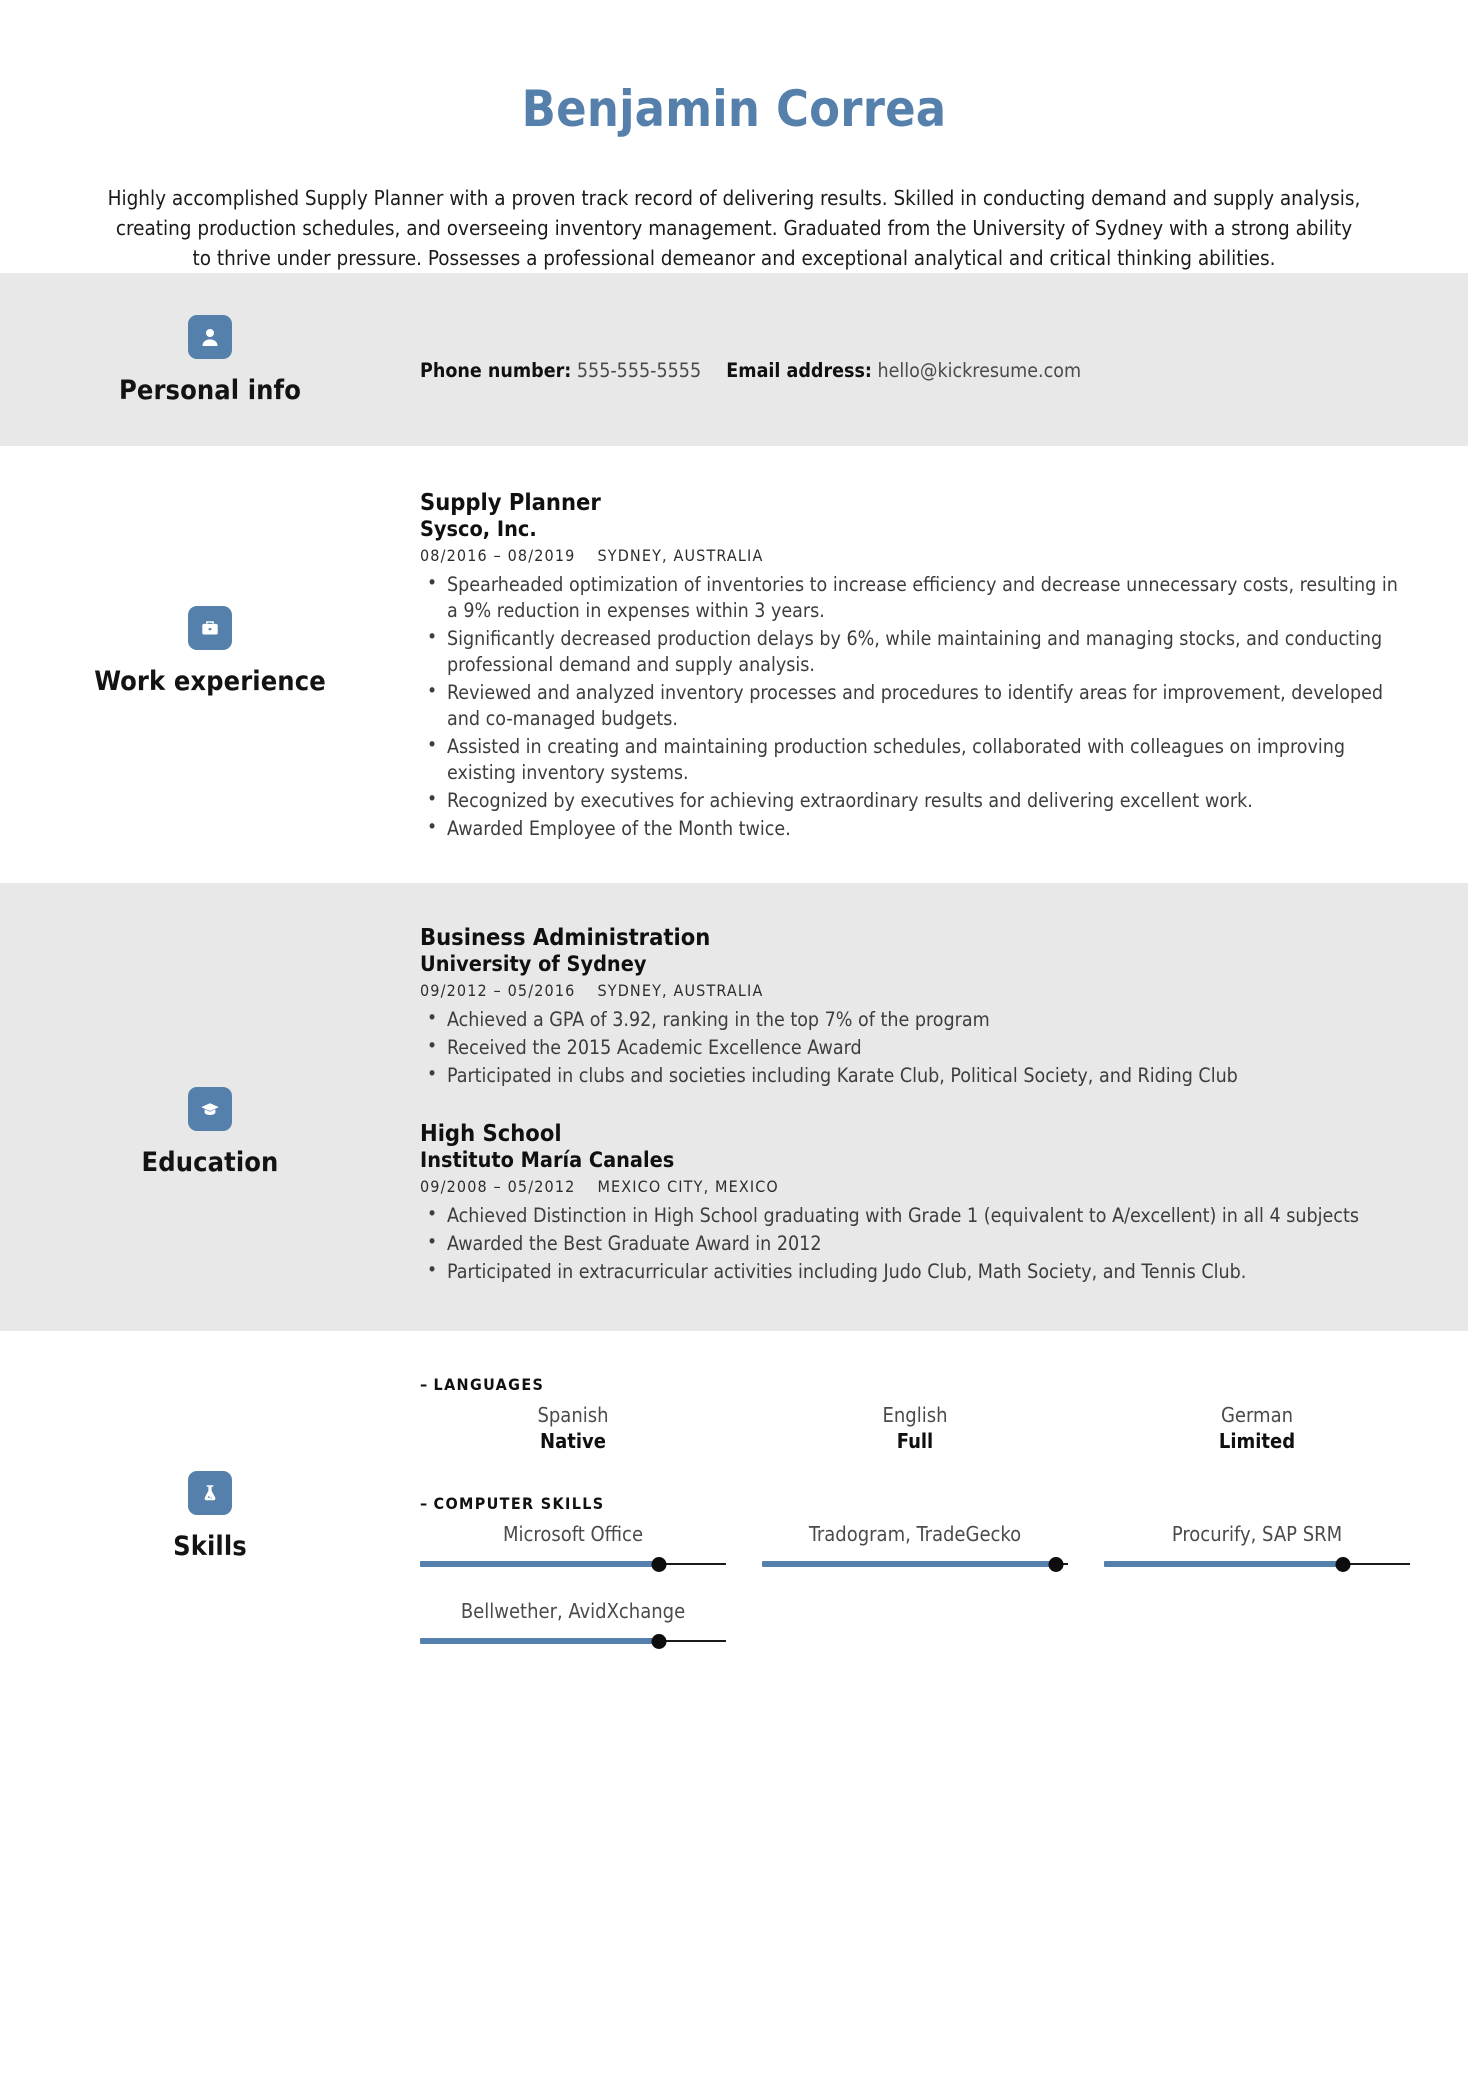 The height and width of the screenshot is (2076, 1468). Describe the element at coordinates (915, 555) in the screenshot. I see `job-meta: 08/2016 – 08/2019 SYDNEY, AUSTRALIA` at that location.